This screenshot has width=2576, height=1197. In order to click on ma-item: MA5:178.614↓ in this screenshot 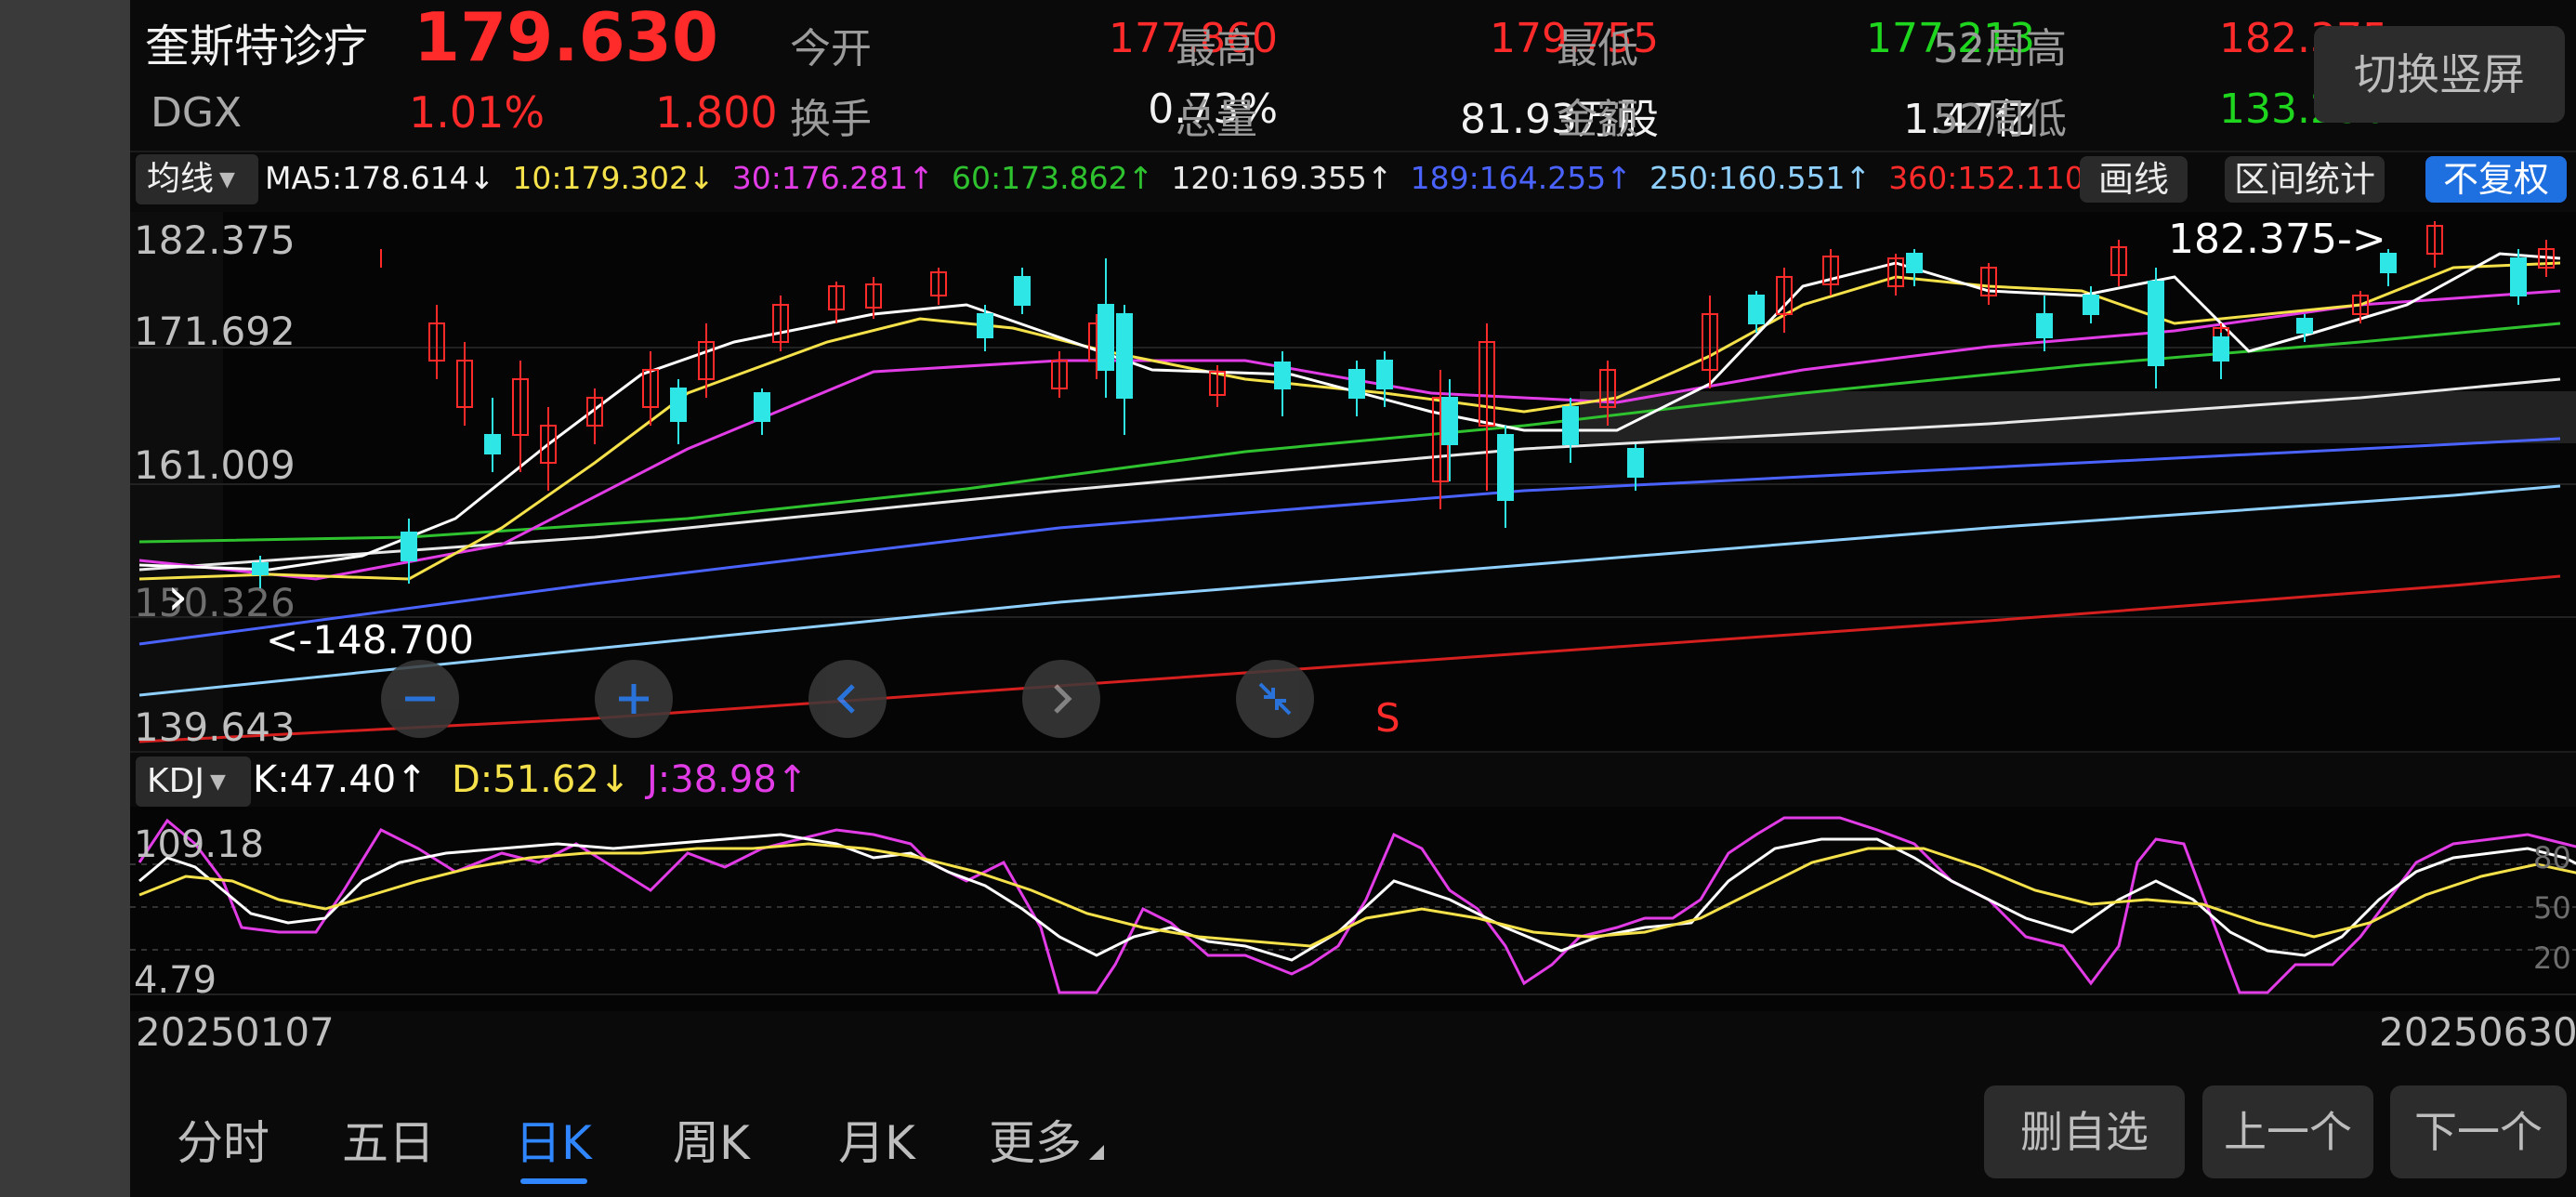, I will do `click(380, 178)`.